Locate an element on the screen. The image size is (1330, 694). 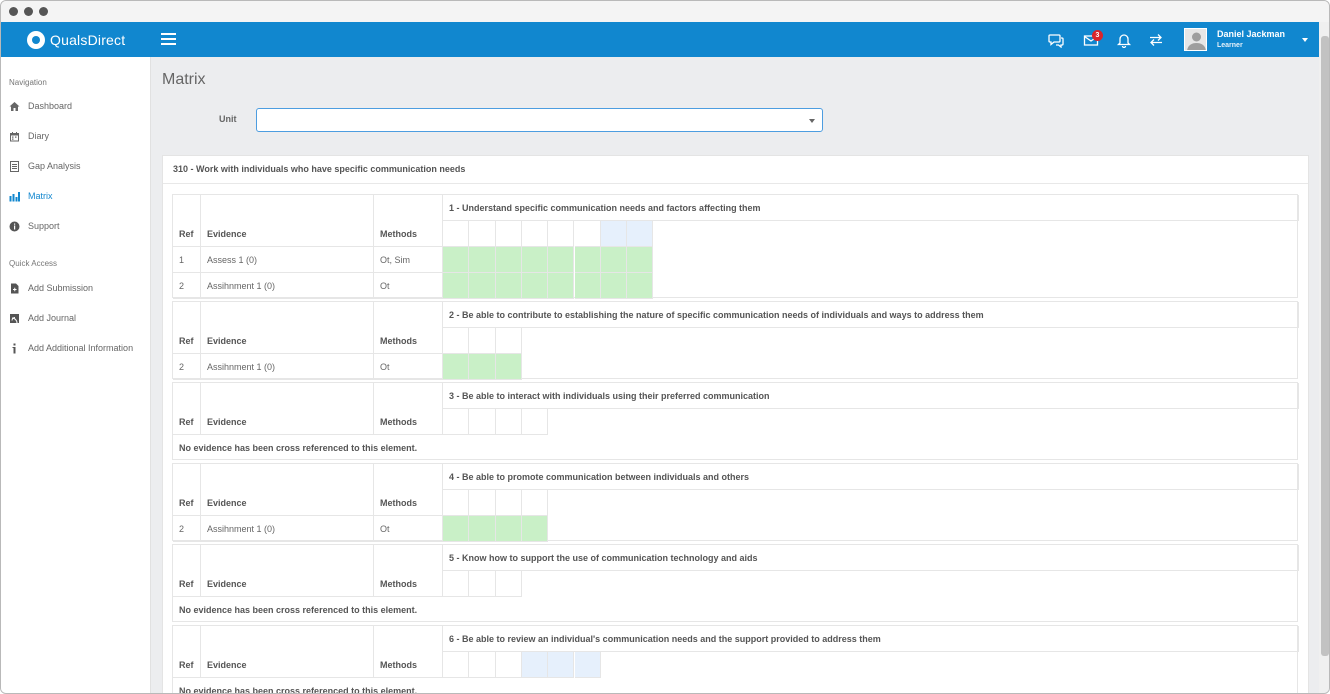
sidebar-item-add-additional-information: Add Additional Information is located at coordinates (71, 348).